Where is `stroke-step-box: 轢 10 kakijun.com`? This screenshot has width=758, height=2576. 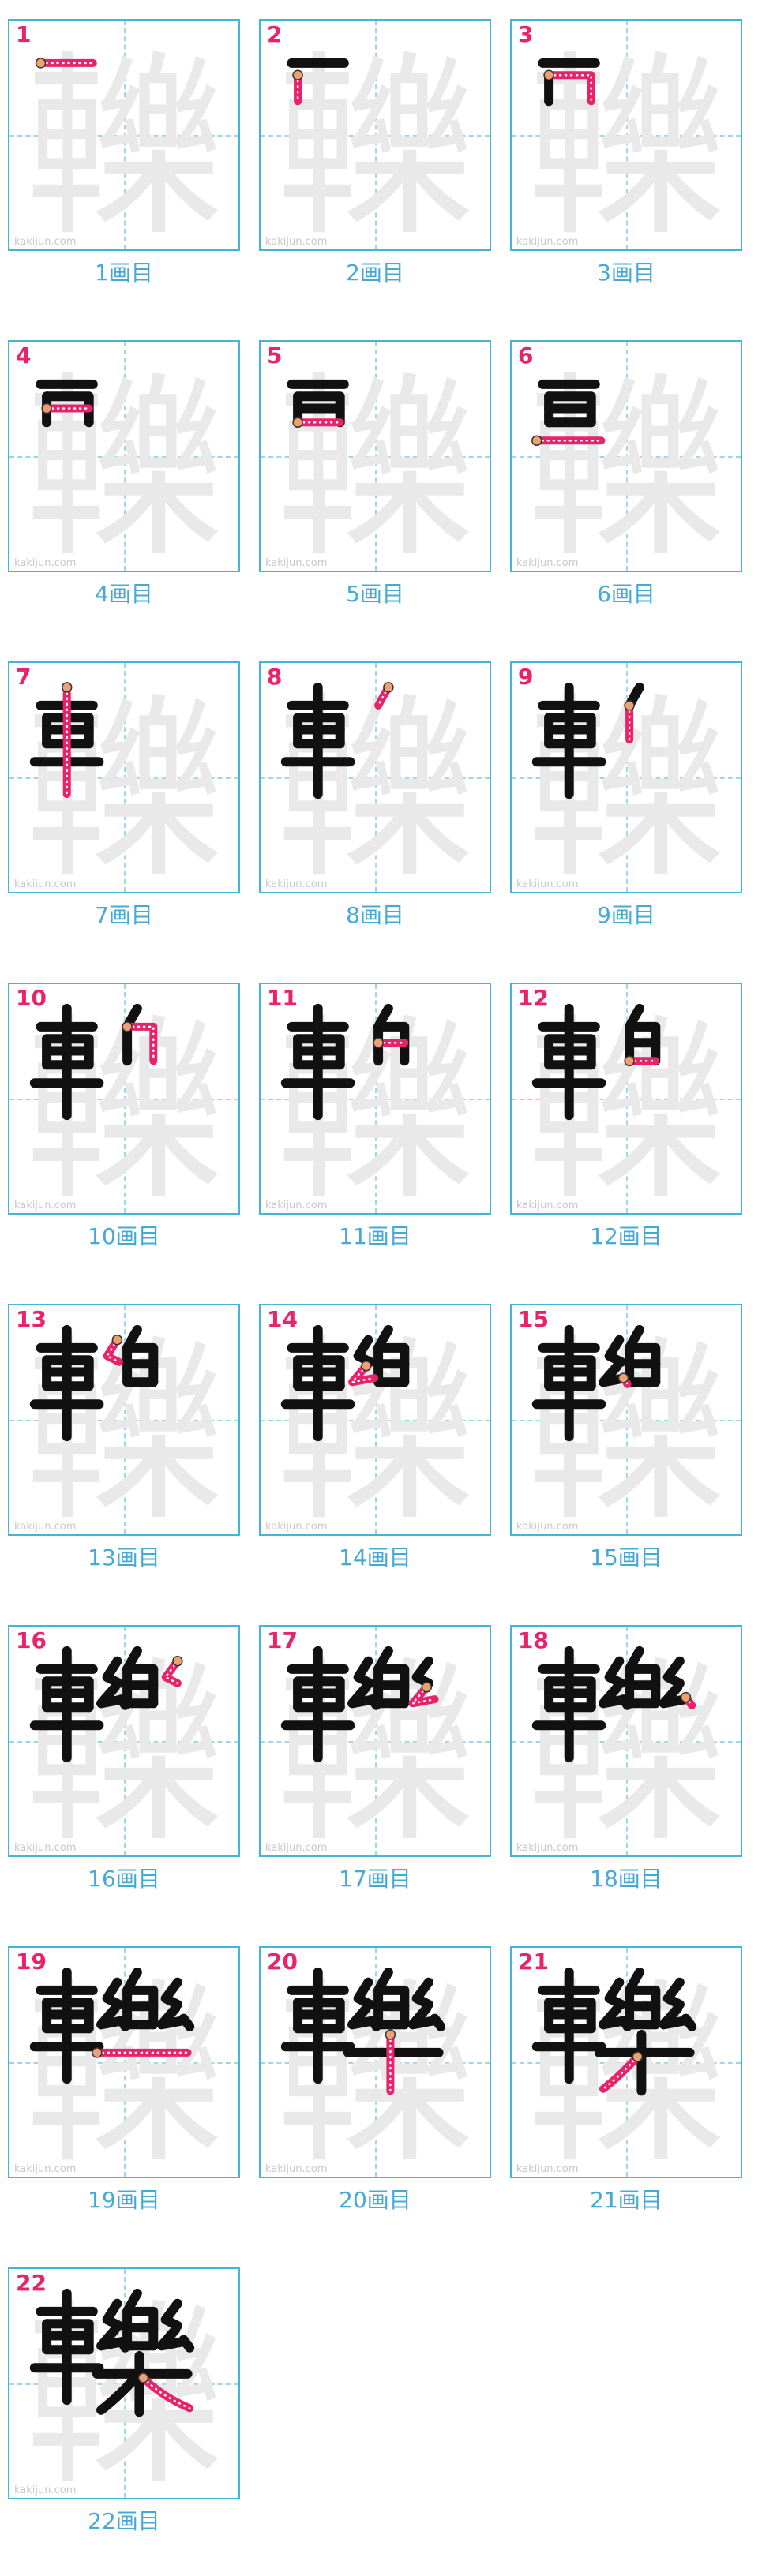 stroke-step-box: 轢 10 kakijun.com is located at coordinates (124, 1099).